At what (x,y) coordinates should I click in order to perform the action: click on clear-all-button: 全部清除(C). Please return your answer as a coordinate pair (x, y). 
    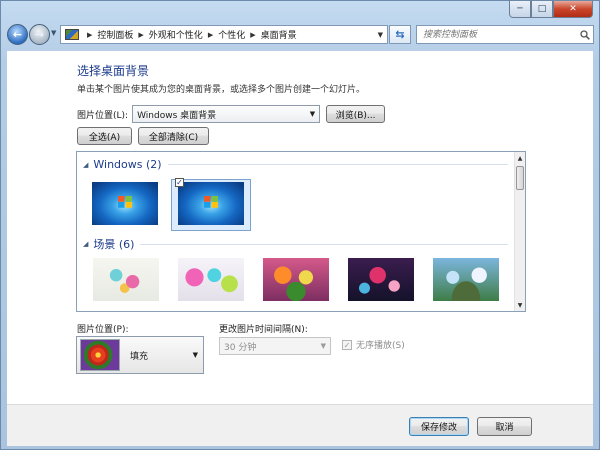
    Looking at the image, I should click on (173, 136).